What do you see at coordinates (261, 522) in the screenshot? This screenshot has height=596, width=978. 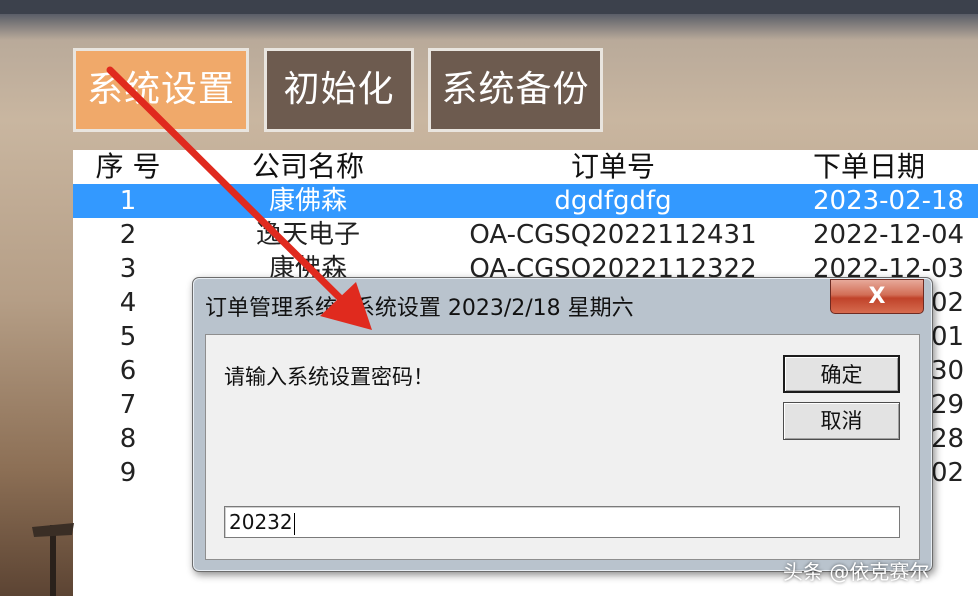 I see `password-input-value: 20232` at bounding box center [261, 522].